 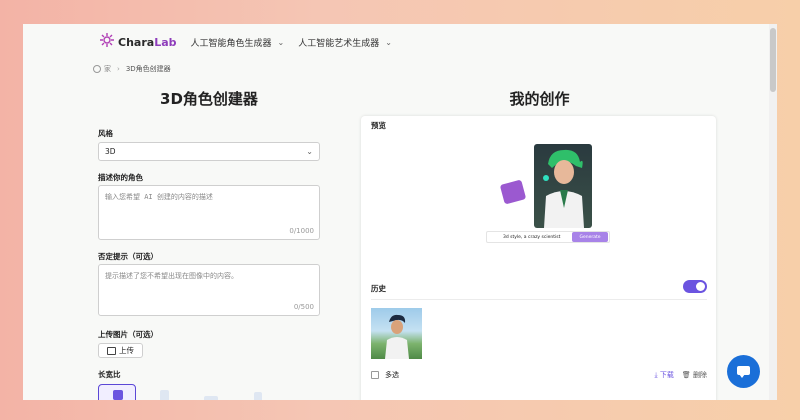 I want to click on chevron-right-icon: ›, so click(x=118, y=69).